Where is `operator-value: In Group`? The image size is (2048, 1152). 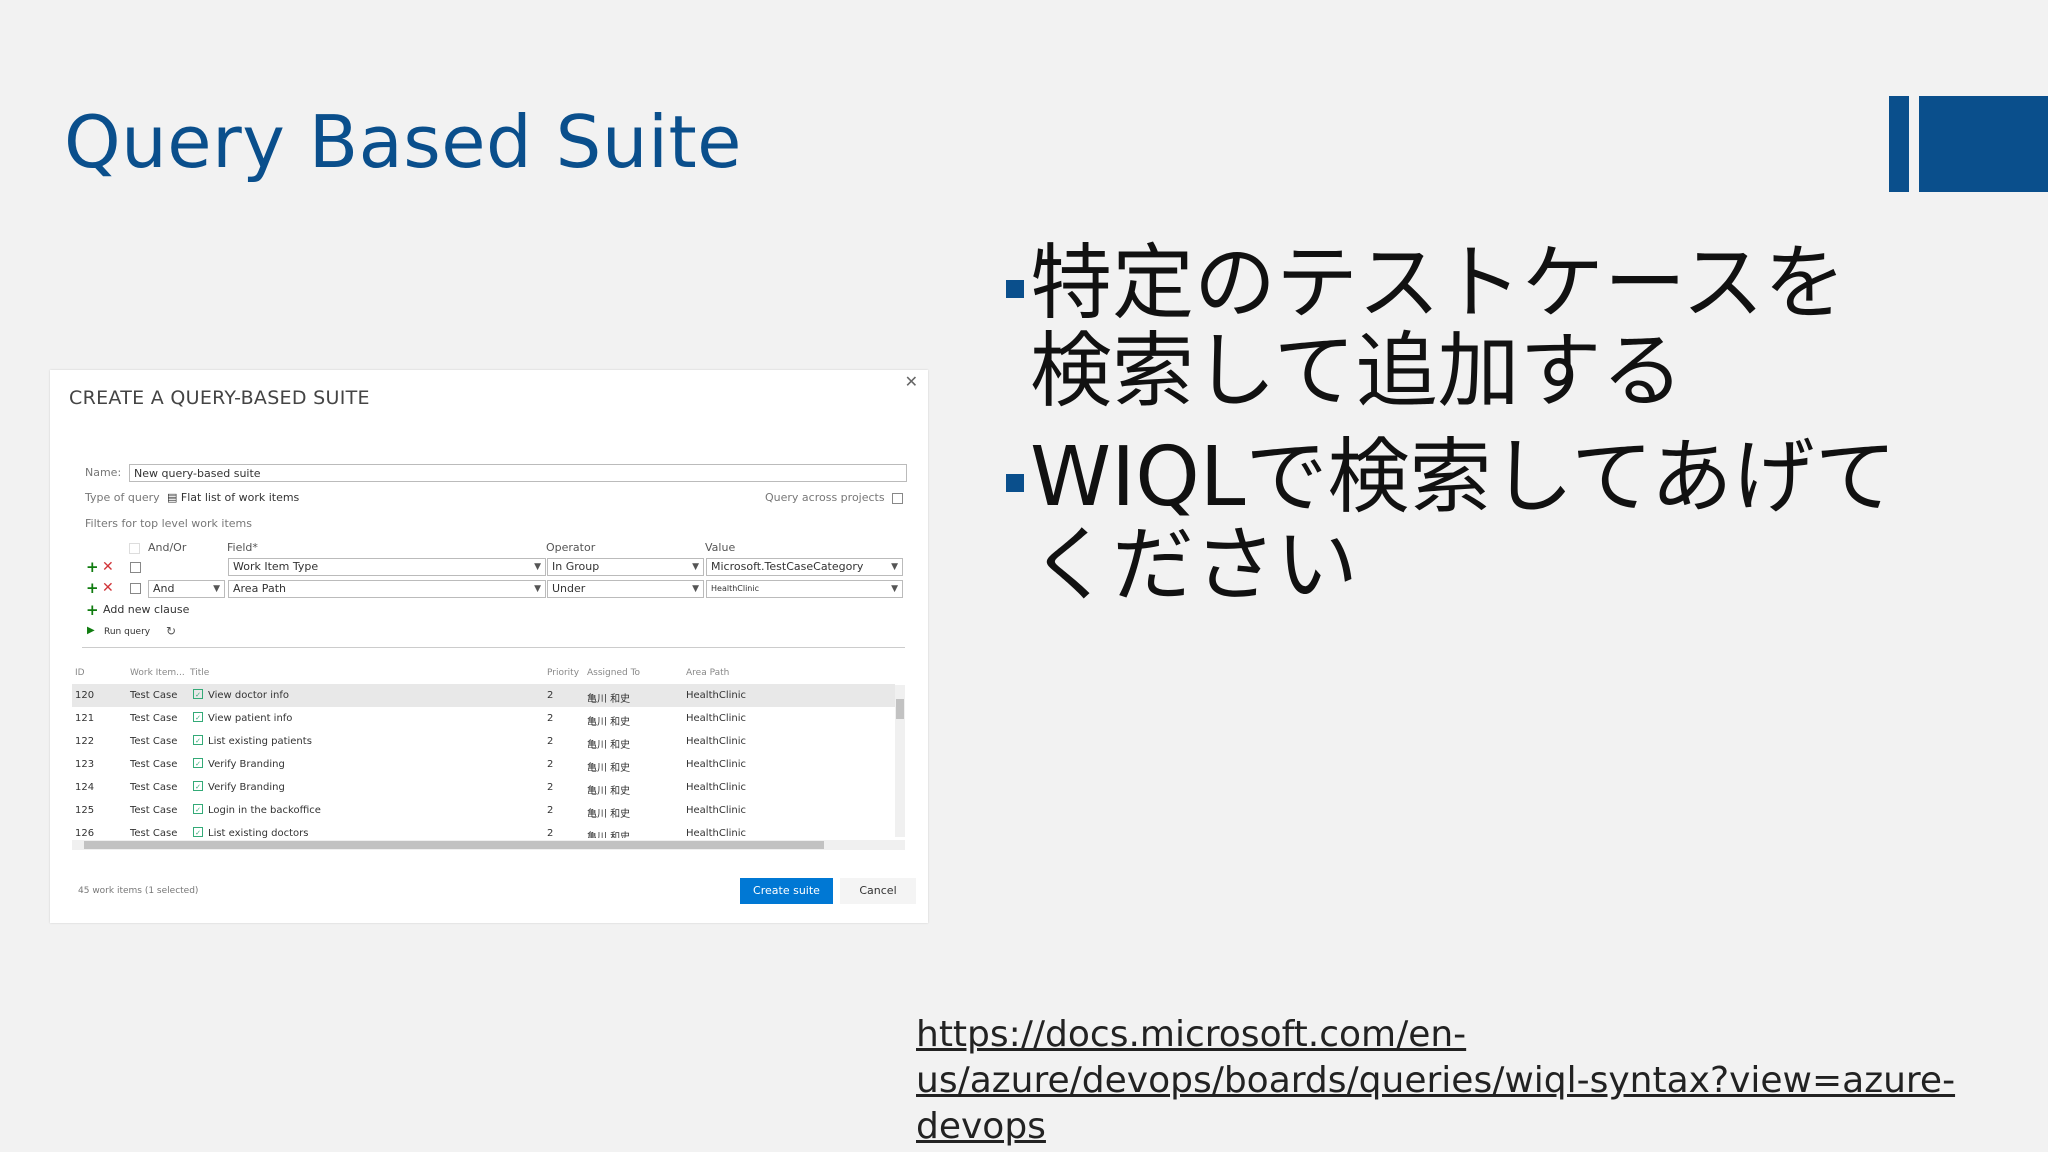 operator-value: In Group is located at coordinates (576, 566).